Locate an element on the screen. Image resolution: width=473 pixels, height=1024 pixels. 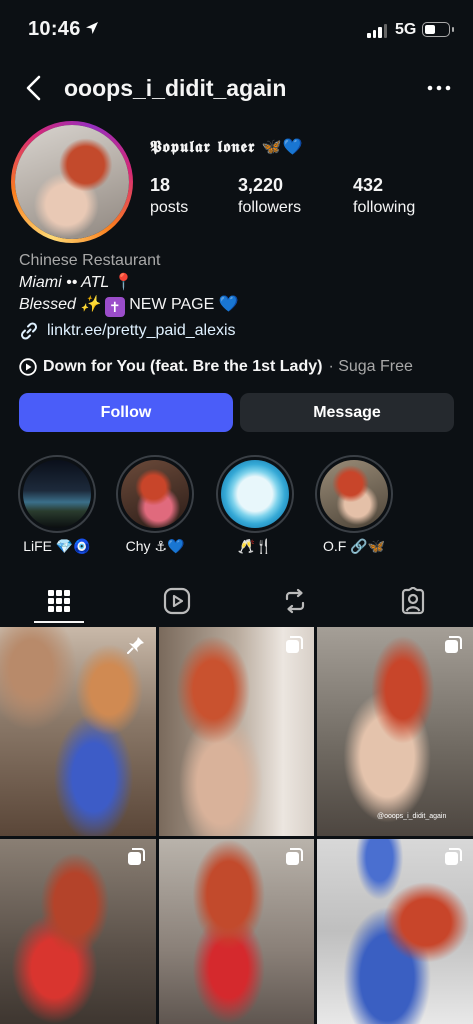
stat-posts: 18 posts is located at coordinates (169, 196).